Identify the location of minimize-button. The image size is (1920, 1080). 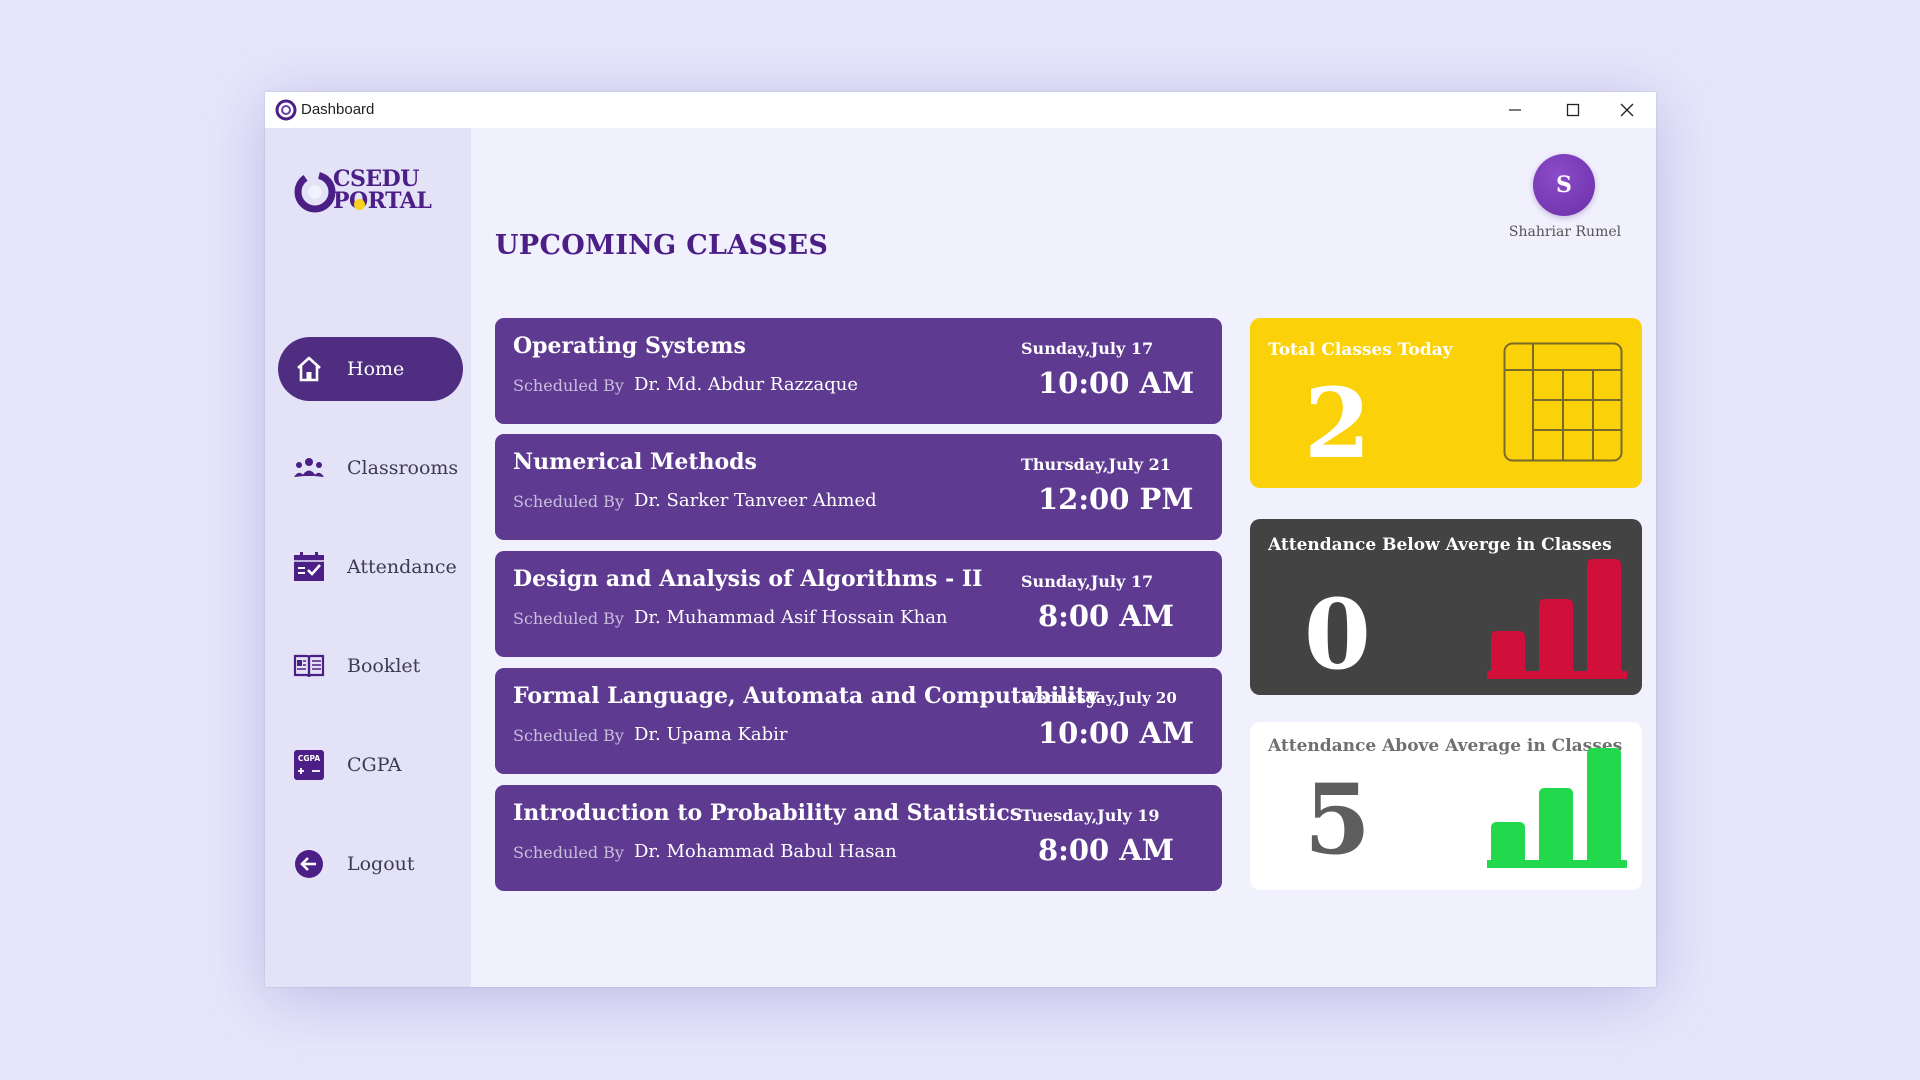
(1515, 110).